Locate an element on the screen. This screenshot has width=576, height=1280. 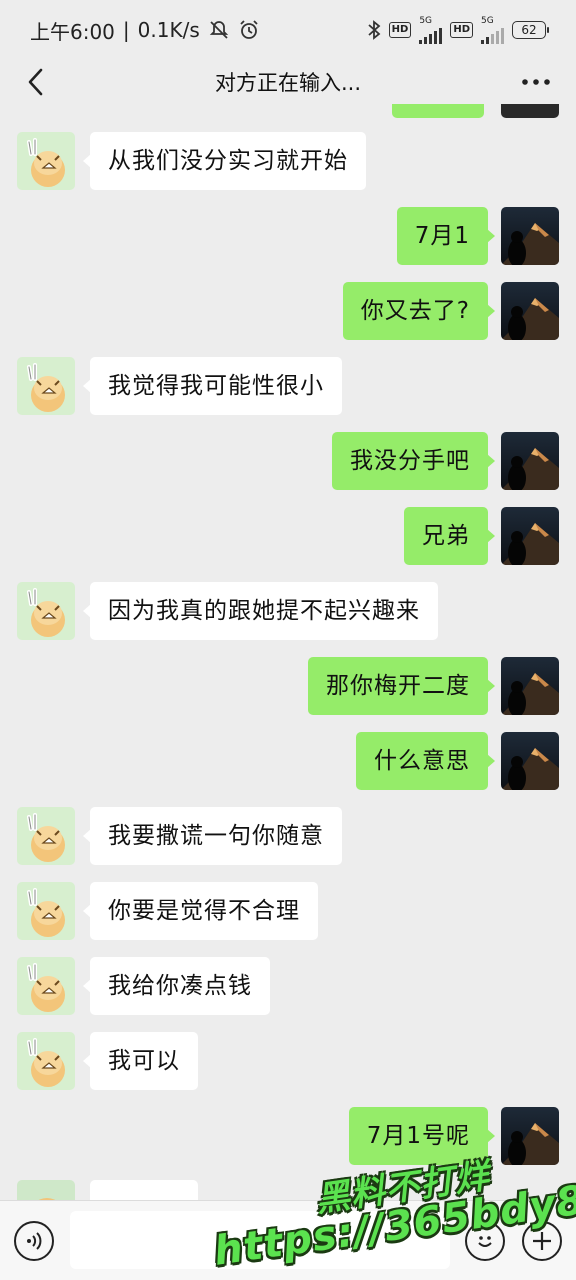
sim2-signal: 5G is located at coordinates (492, 29).